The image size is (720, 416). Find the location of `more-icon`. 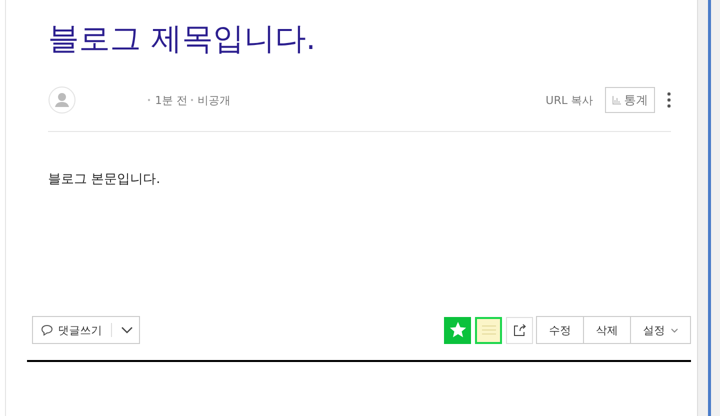

more-icon is located at coordinates (669, 100).